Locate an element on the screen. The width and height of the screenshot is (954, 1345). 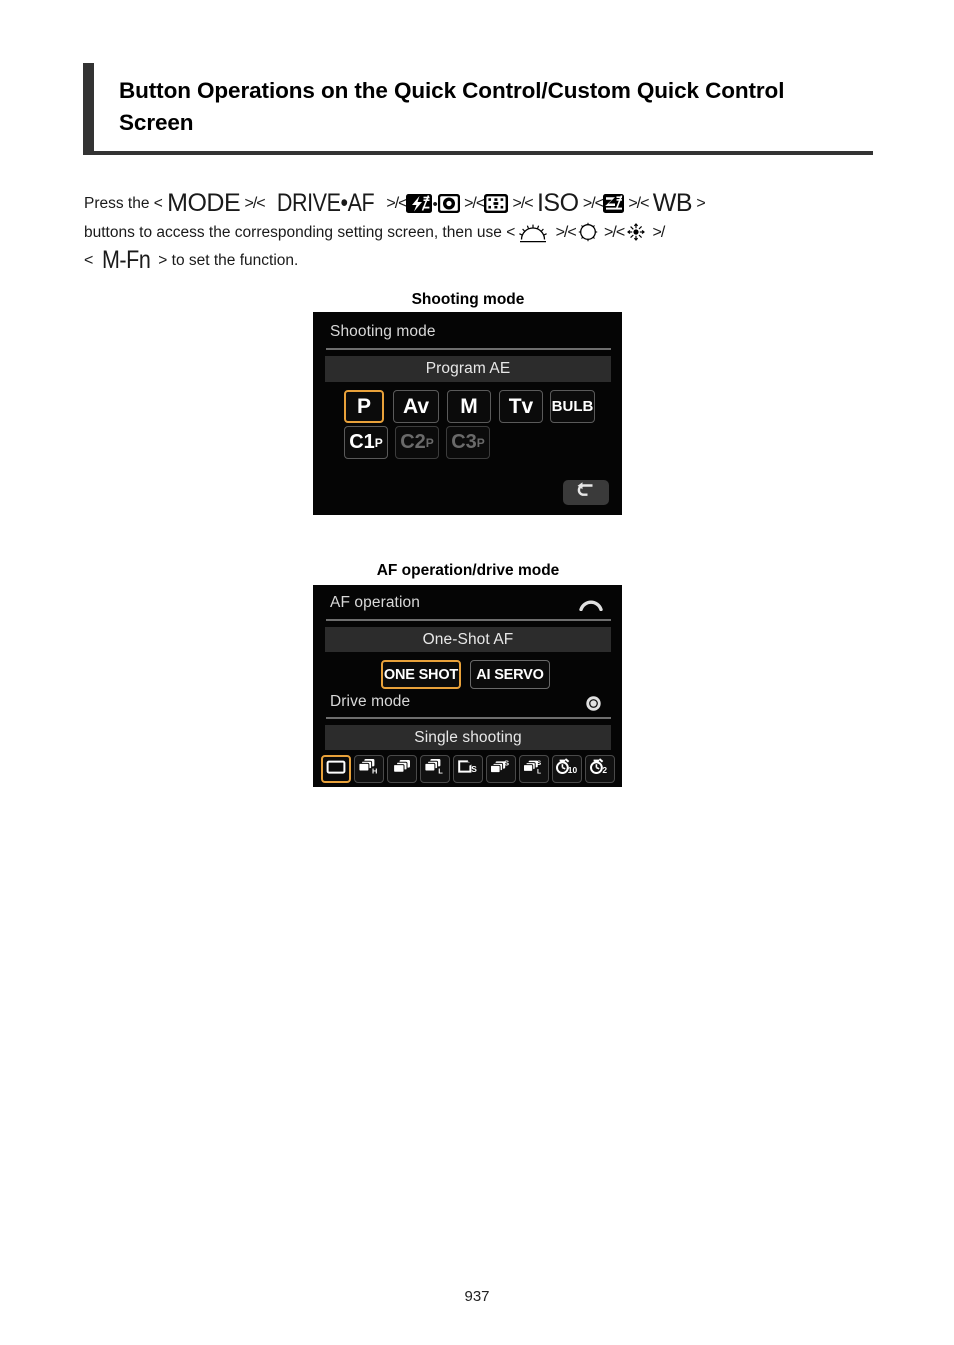
mode-button-tv: Tv is located at coordinates (521, 406).